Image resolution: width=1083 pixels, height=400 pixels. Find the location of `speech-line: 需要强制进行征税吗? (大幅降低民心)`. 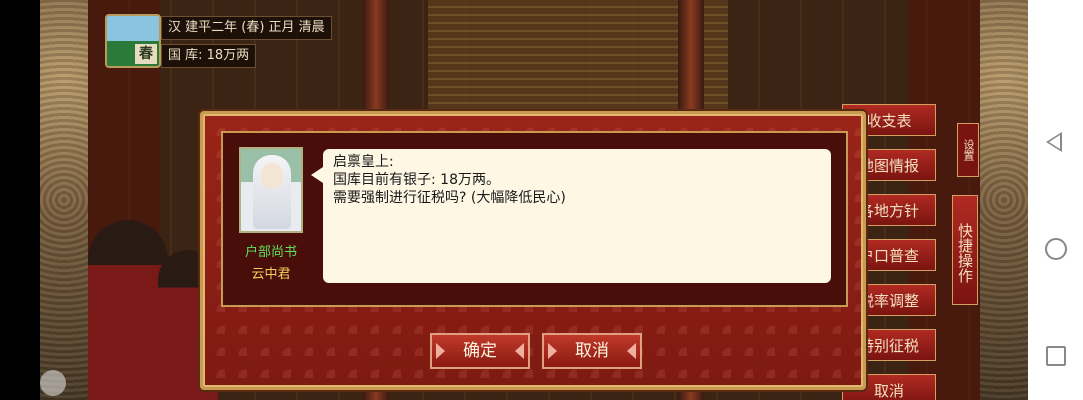

speech-line: 需要强制进行征税吗? (大幅降低民心) is located at coordinates (449, 198).